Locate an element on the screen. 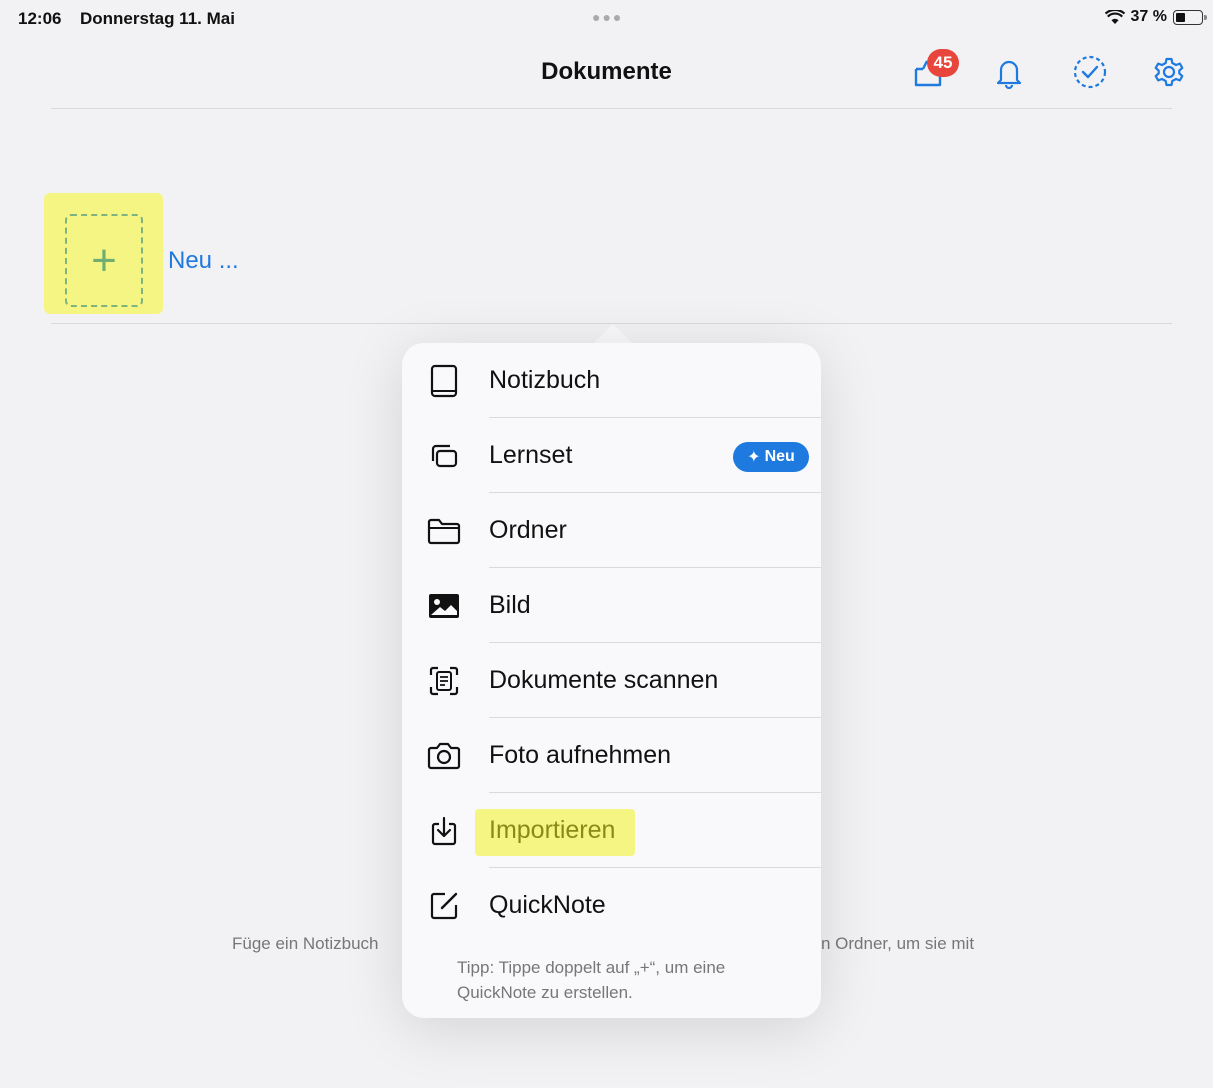 This screenshot has width=1213, height=1088. menu-item-label: Importieren is located at coordinates (552, 830).